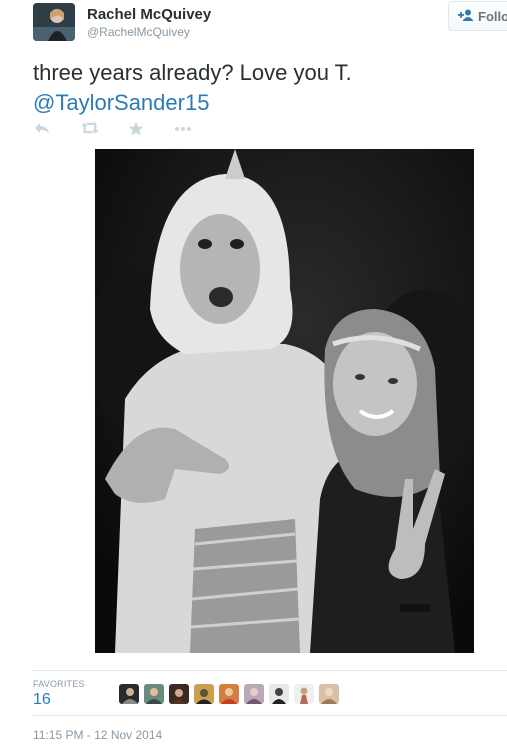 This screenshot has width=507, height=746. What do you see at coordinates (54, 22) in the screenshot?
I see `user-avatar` at bounding box center [54, 22].